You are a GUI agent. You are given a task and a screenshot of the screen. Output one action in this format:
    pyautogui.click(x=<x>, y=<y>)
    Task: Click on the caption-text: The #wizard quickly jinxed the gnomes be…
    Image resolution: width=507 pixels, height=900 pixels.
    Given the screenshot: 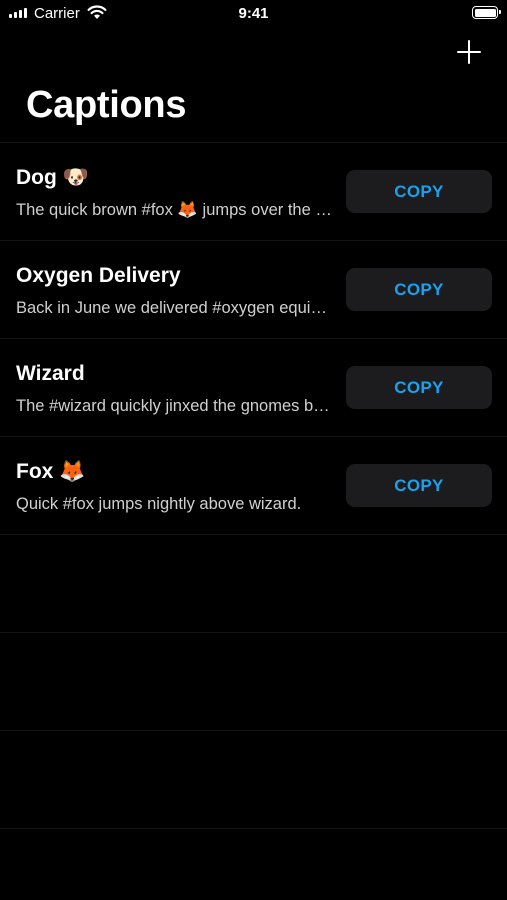 What is the action you would take?
    pyautogui.click(x=175, y=406)
    